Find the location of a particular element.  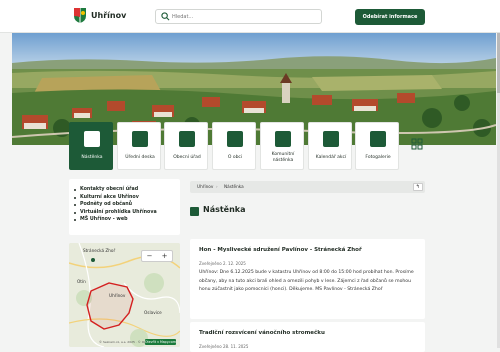

tile-events-calendar: Kalendář akcí is located at coordinates (330, 146).